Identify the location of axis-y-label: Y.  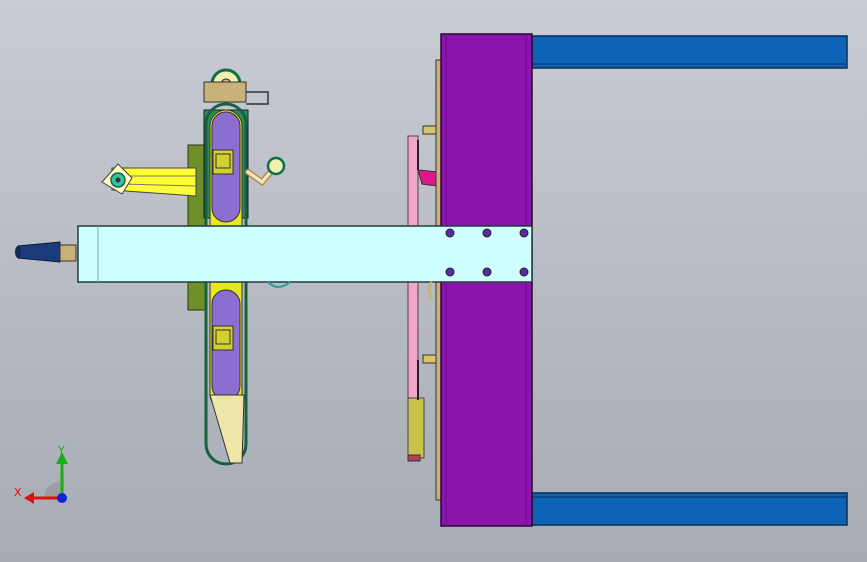
(61, 450).